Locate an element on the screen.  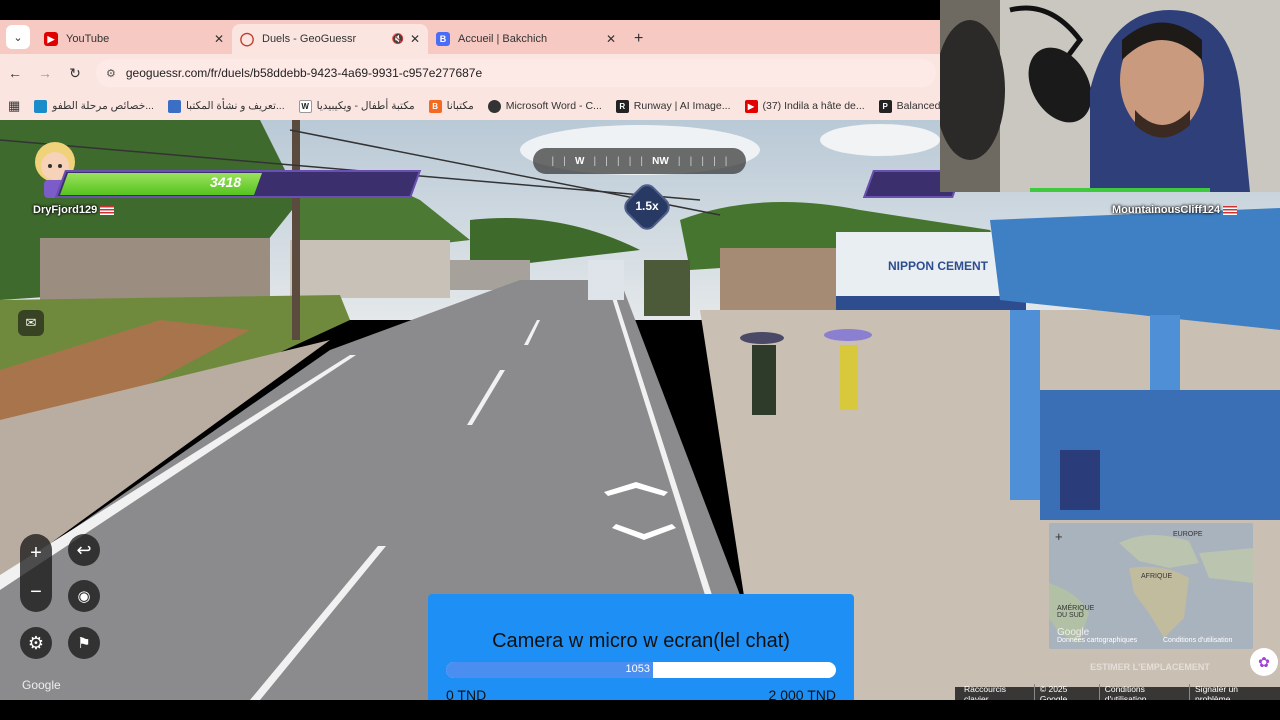
tab-geoguessr: ◯ Duels - GeoGuessr 🔇 ✕ is located at coordinates (330, 39).